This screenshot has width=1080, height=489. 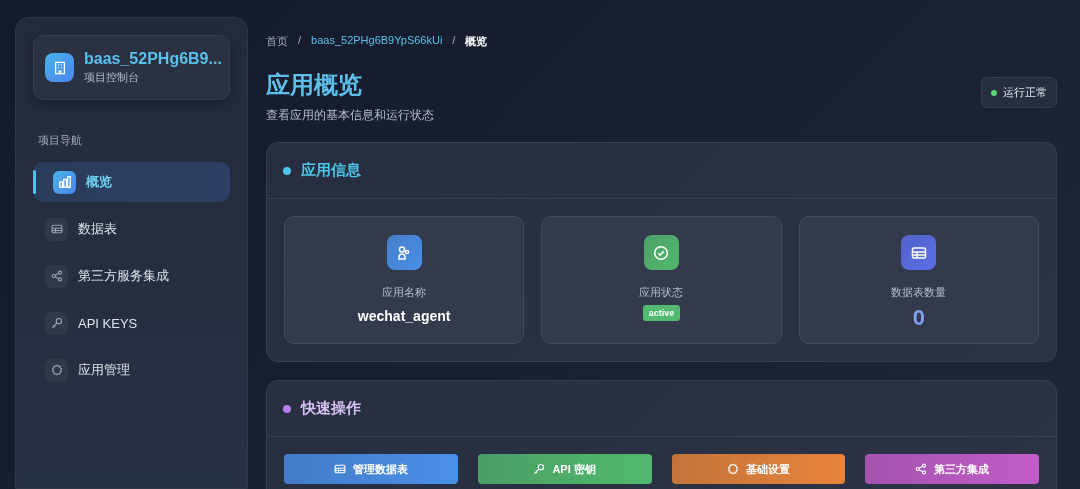 I want to click on nav-item: 应用管理, so click(x=131, y=370).